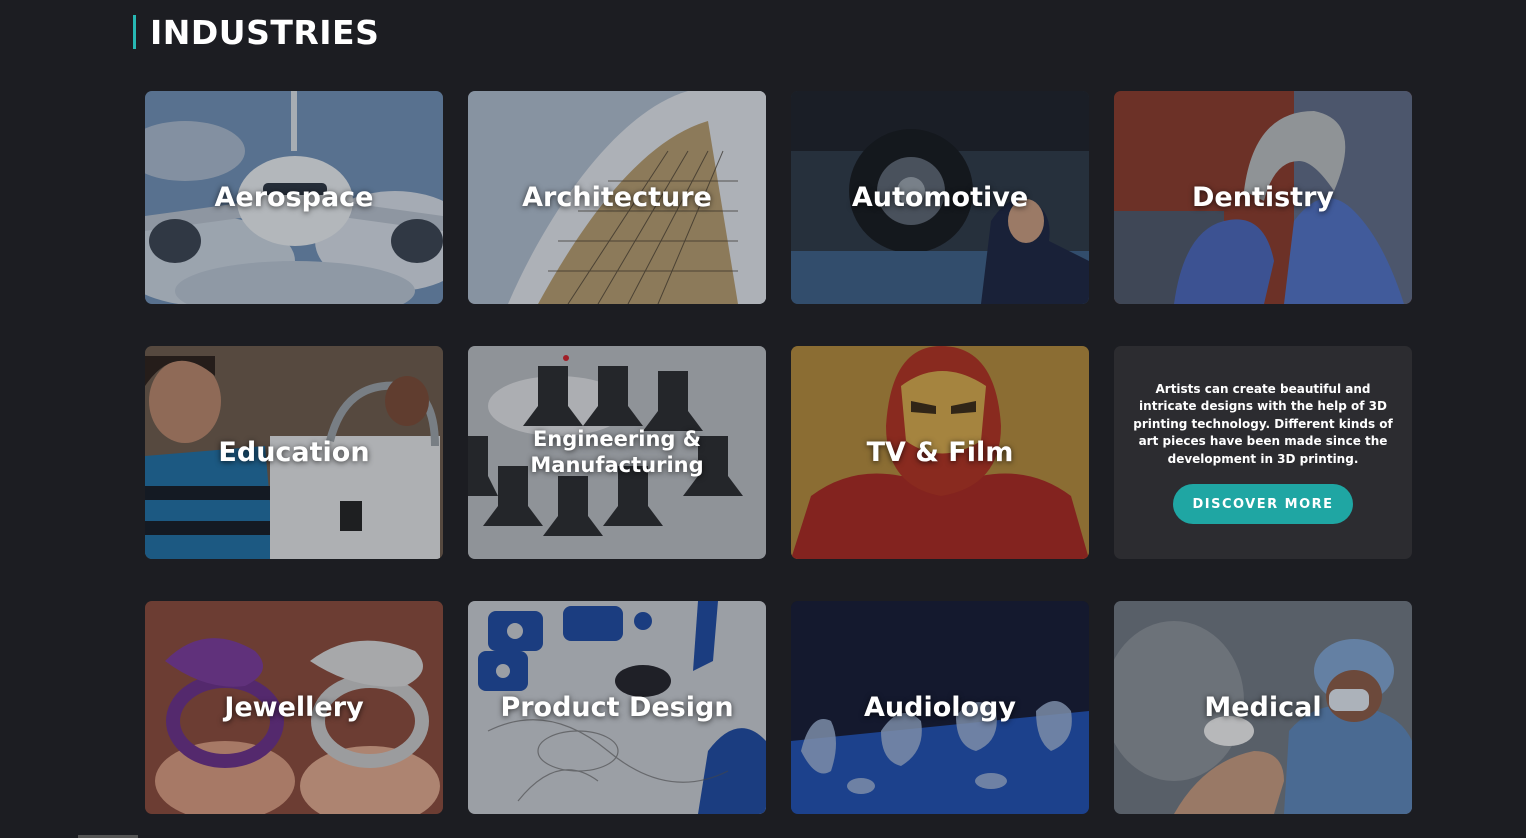 Image resolution: width=1526 pixels, height=838 pixels. I want to click on industry-card-audiology: Audiology, so click(940, 707).